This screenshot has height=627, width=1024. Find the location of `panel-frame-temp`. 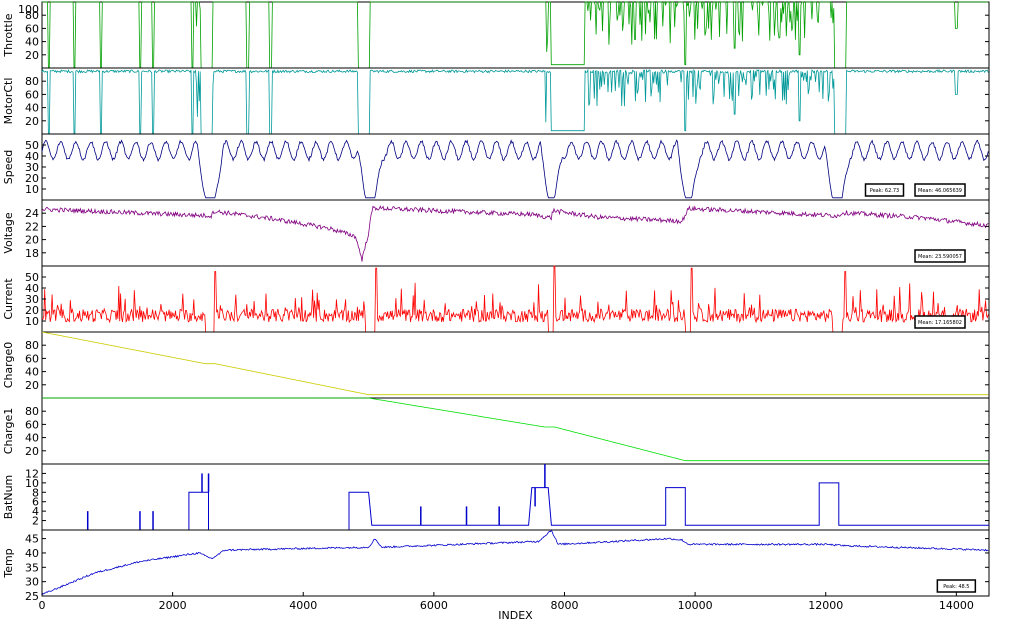

panel-frame-temp is located at coordinates (515, 563).